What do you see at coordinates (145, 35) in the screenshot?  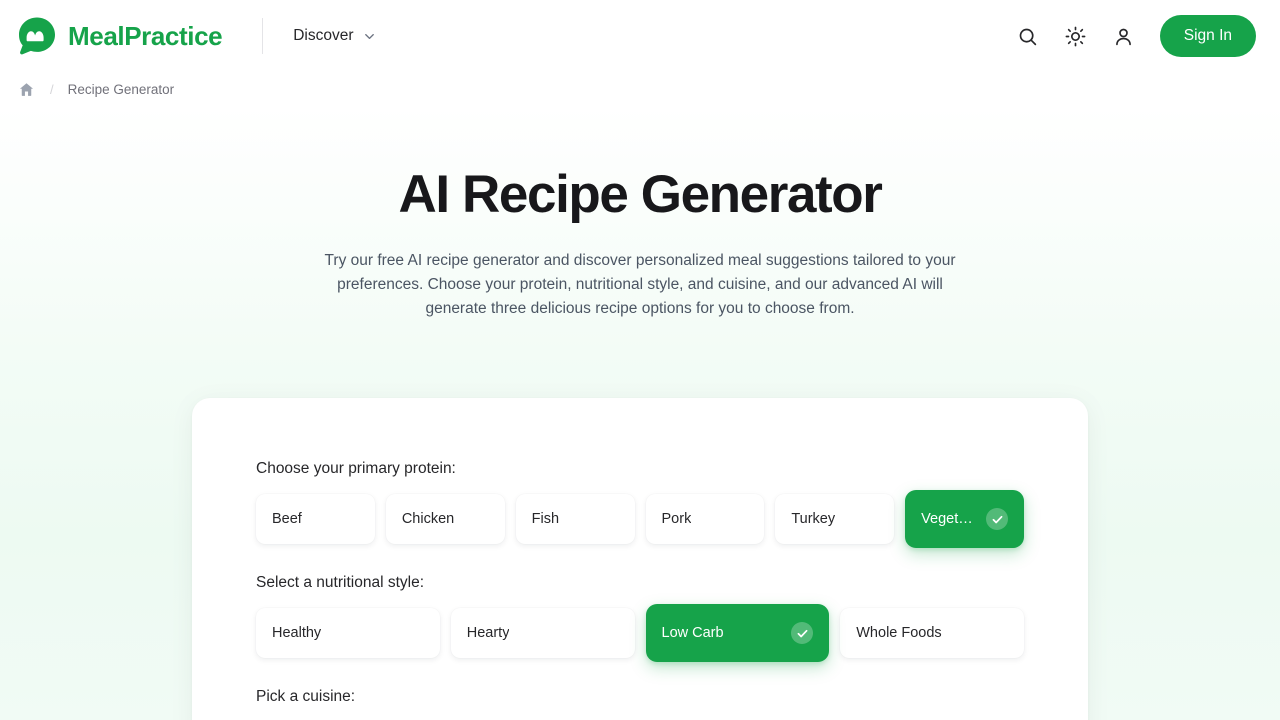 I see `brand-name: MealPractice` at bounding box center [145, 35].